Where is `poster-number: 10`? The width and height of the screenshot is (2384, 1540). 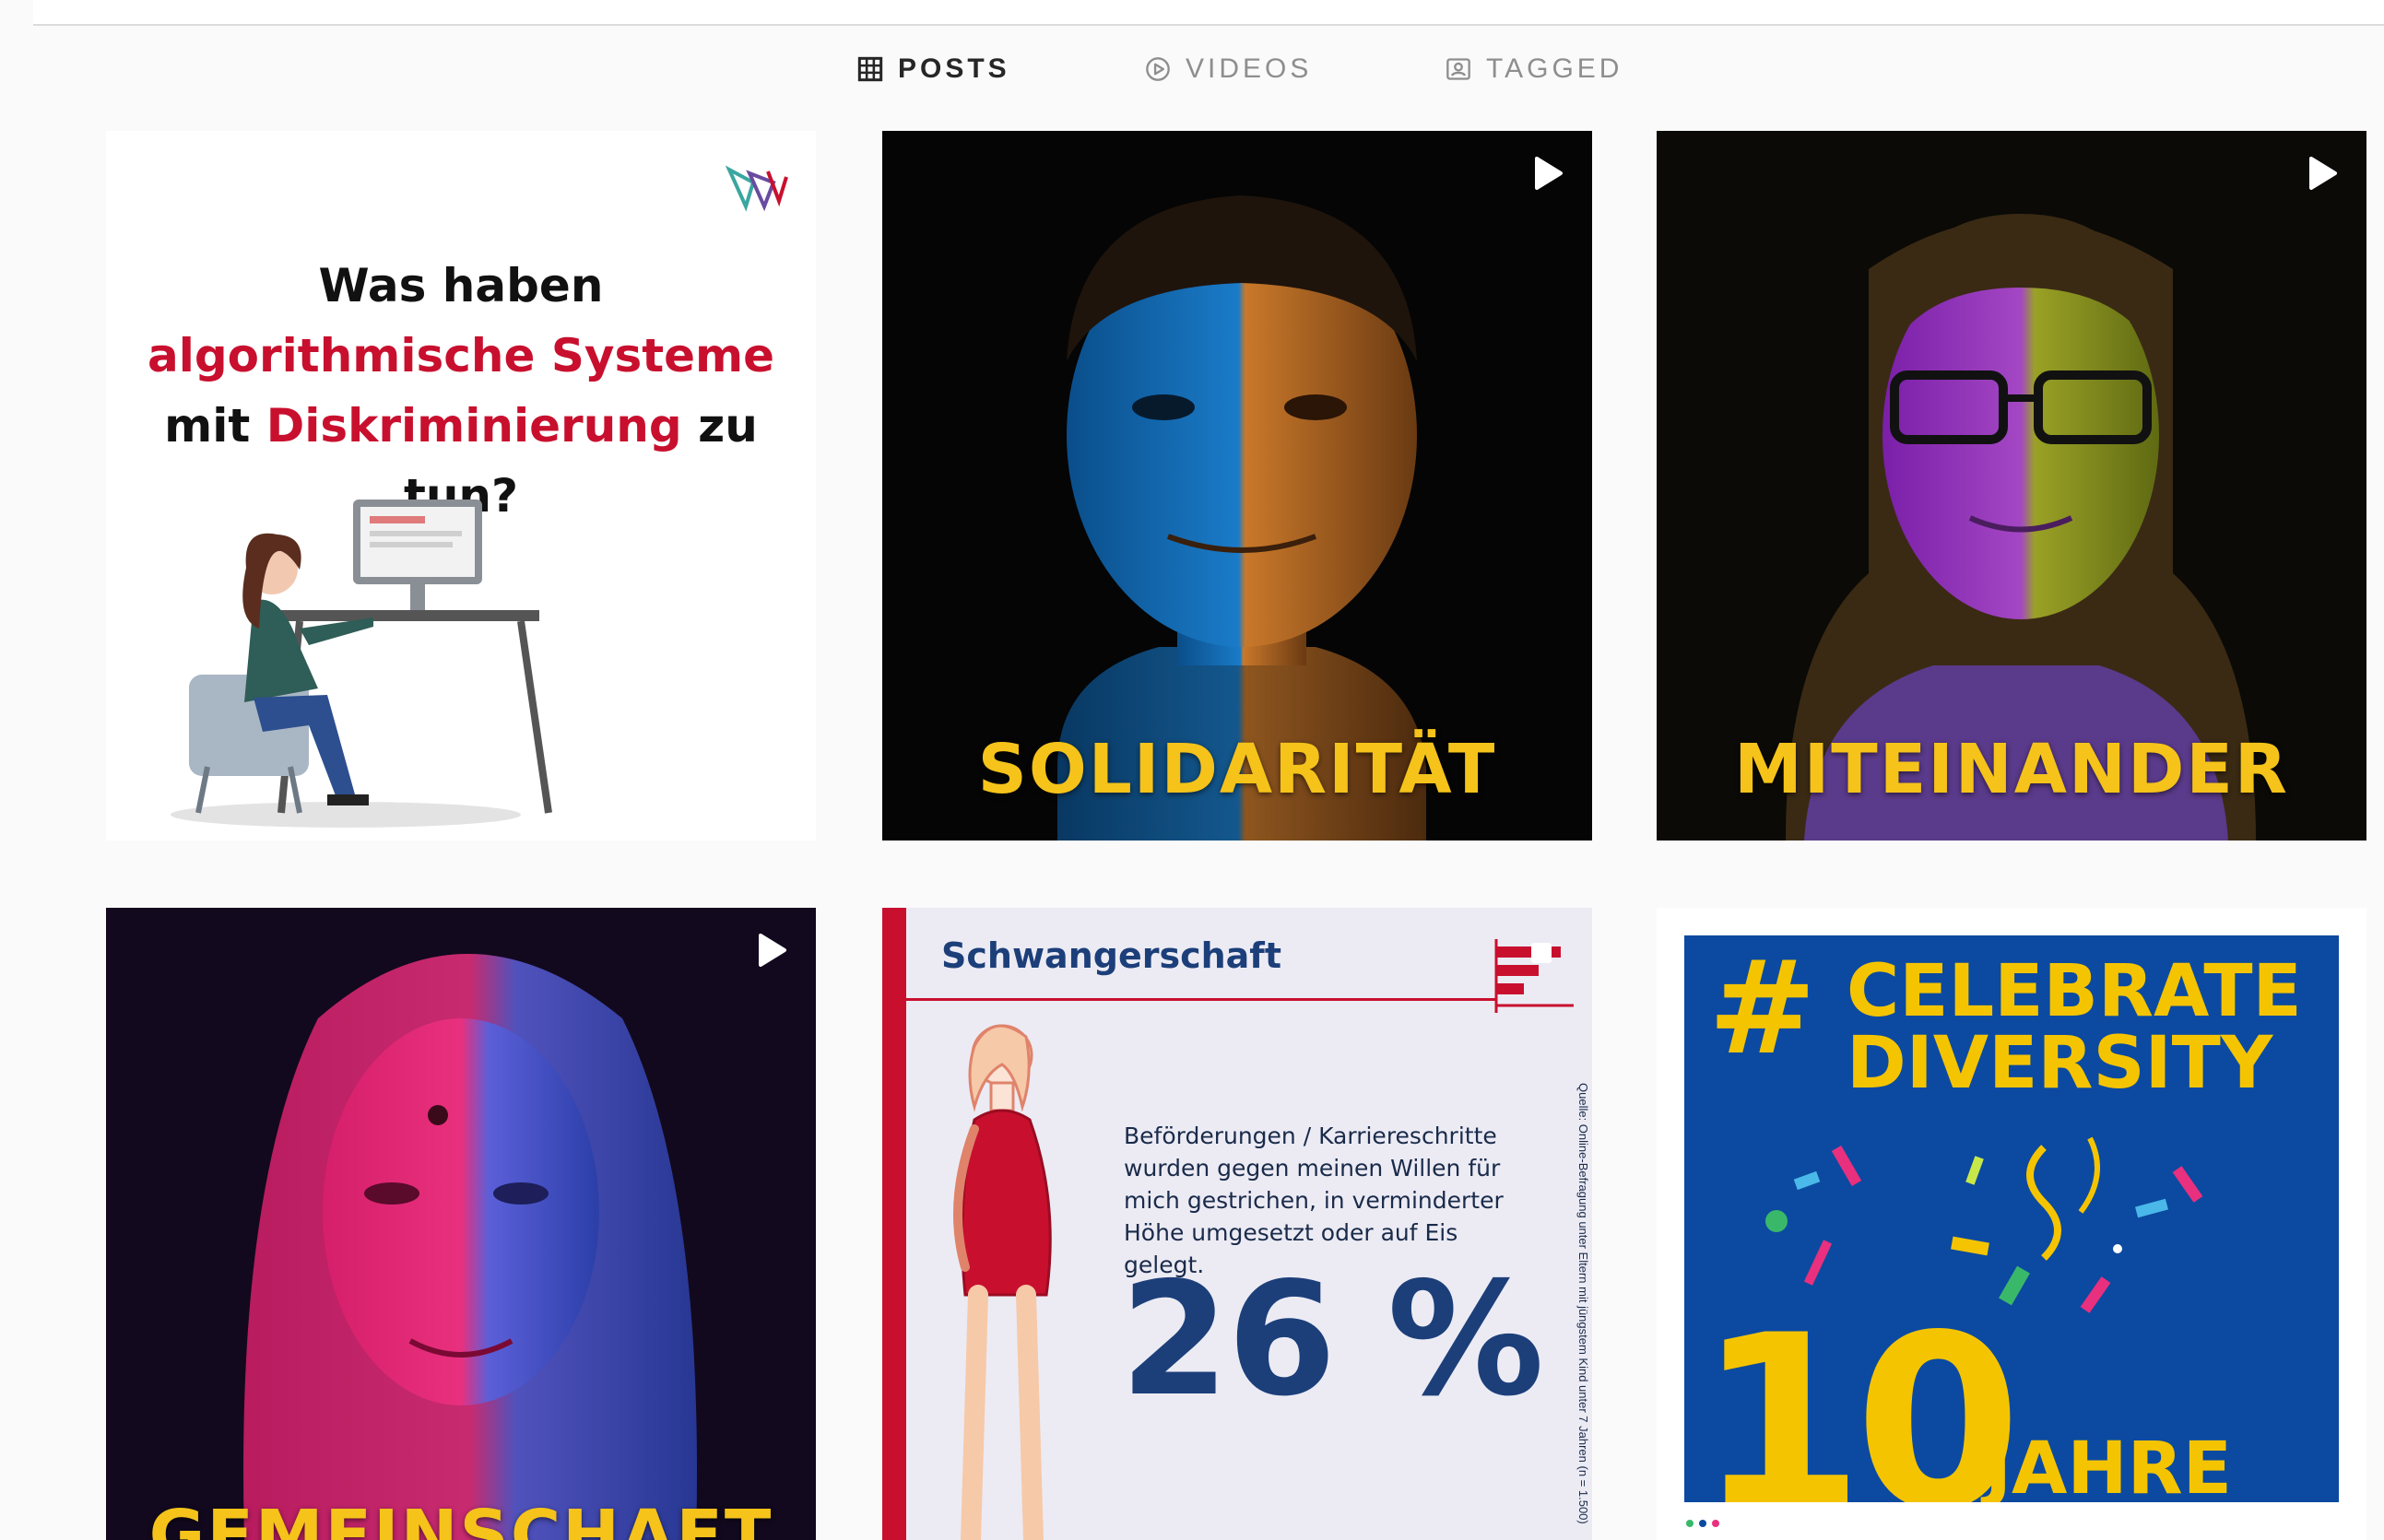
poster-number: 10 is located at coordinates (1859, 1393).